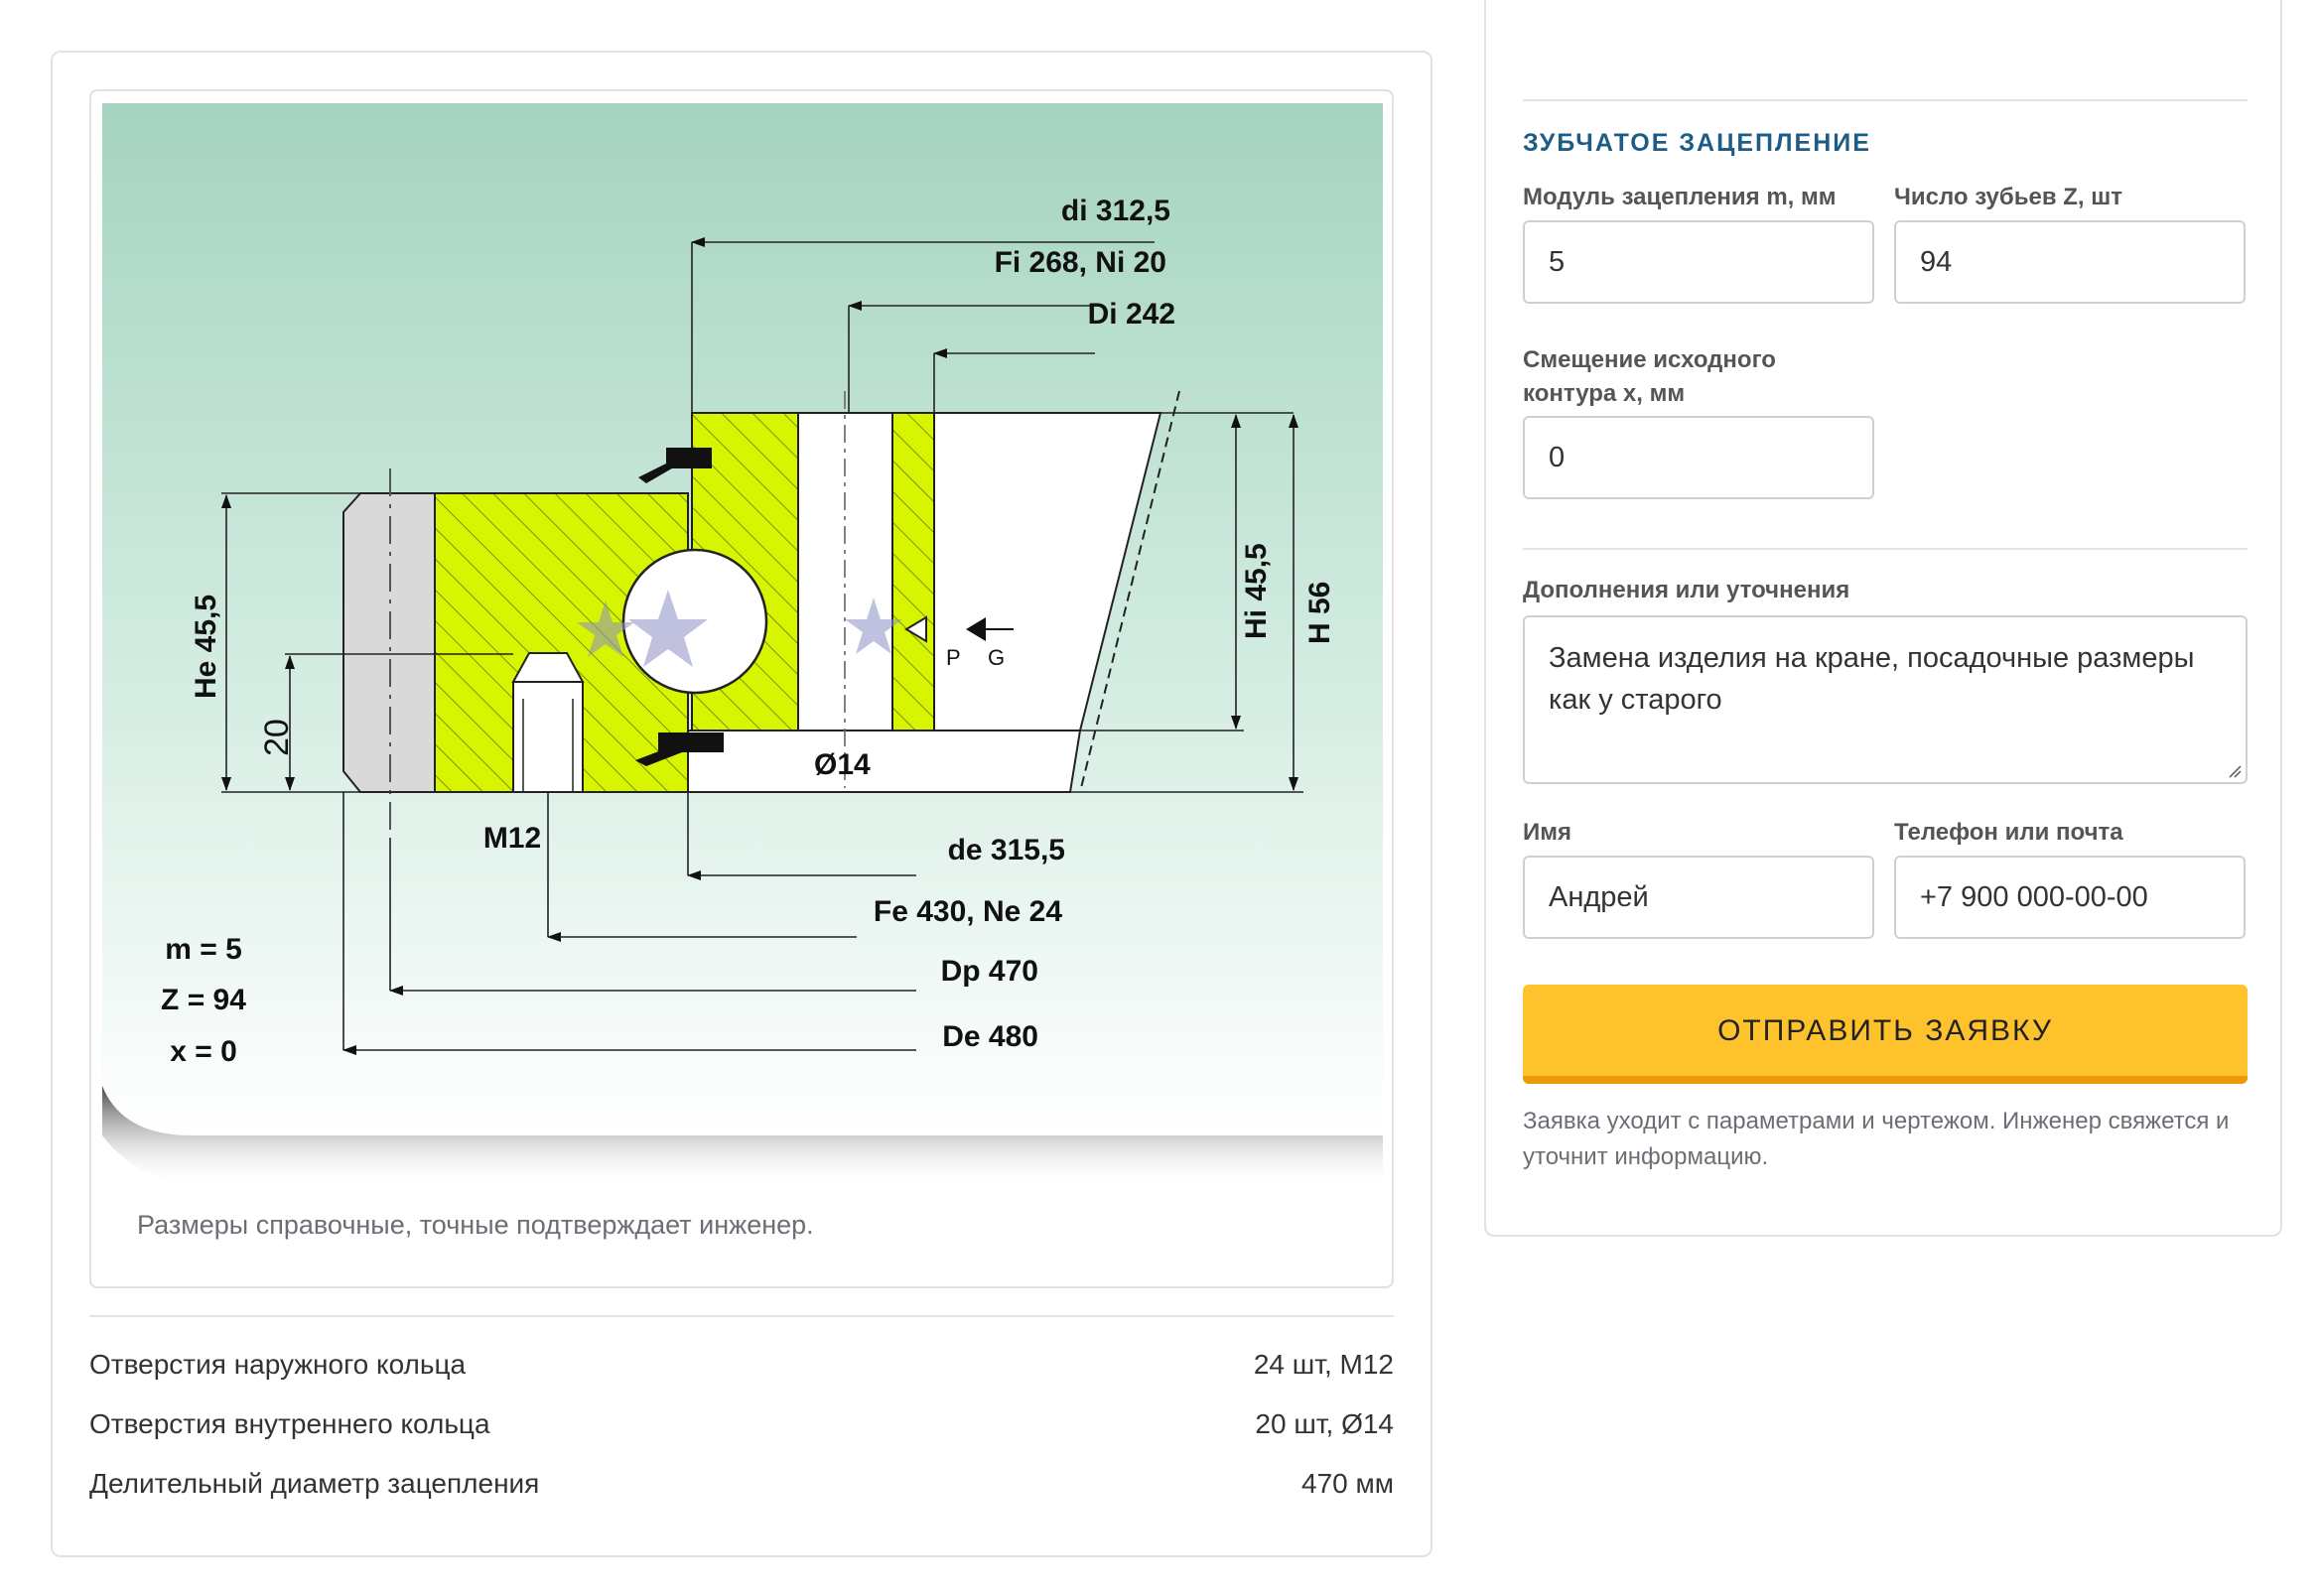  Describe the element at coordinates (990, 1036) in the screenshot. I see `label-de-big: De 480` at that location.